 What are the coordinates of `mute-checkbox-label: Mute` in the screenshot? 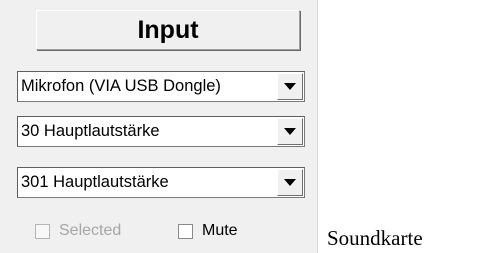 It's located at (220, 230).